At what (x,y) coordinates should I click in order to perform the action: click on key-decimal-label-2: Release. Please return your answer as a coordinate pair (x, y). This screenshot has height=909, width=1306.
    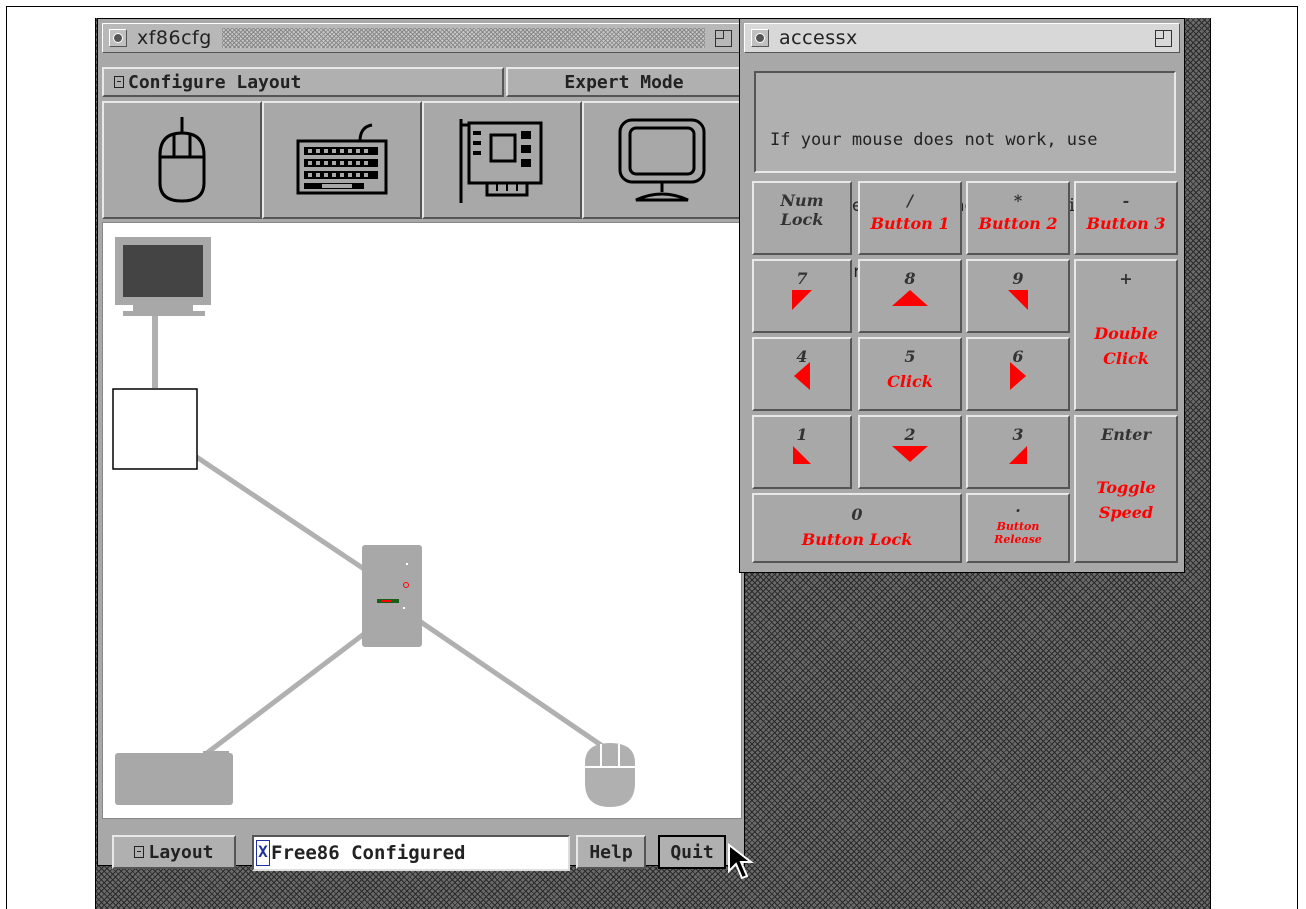
    Looking at the image, I should click on (1018, 539).